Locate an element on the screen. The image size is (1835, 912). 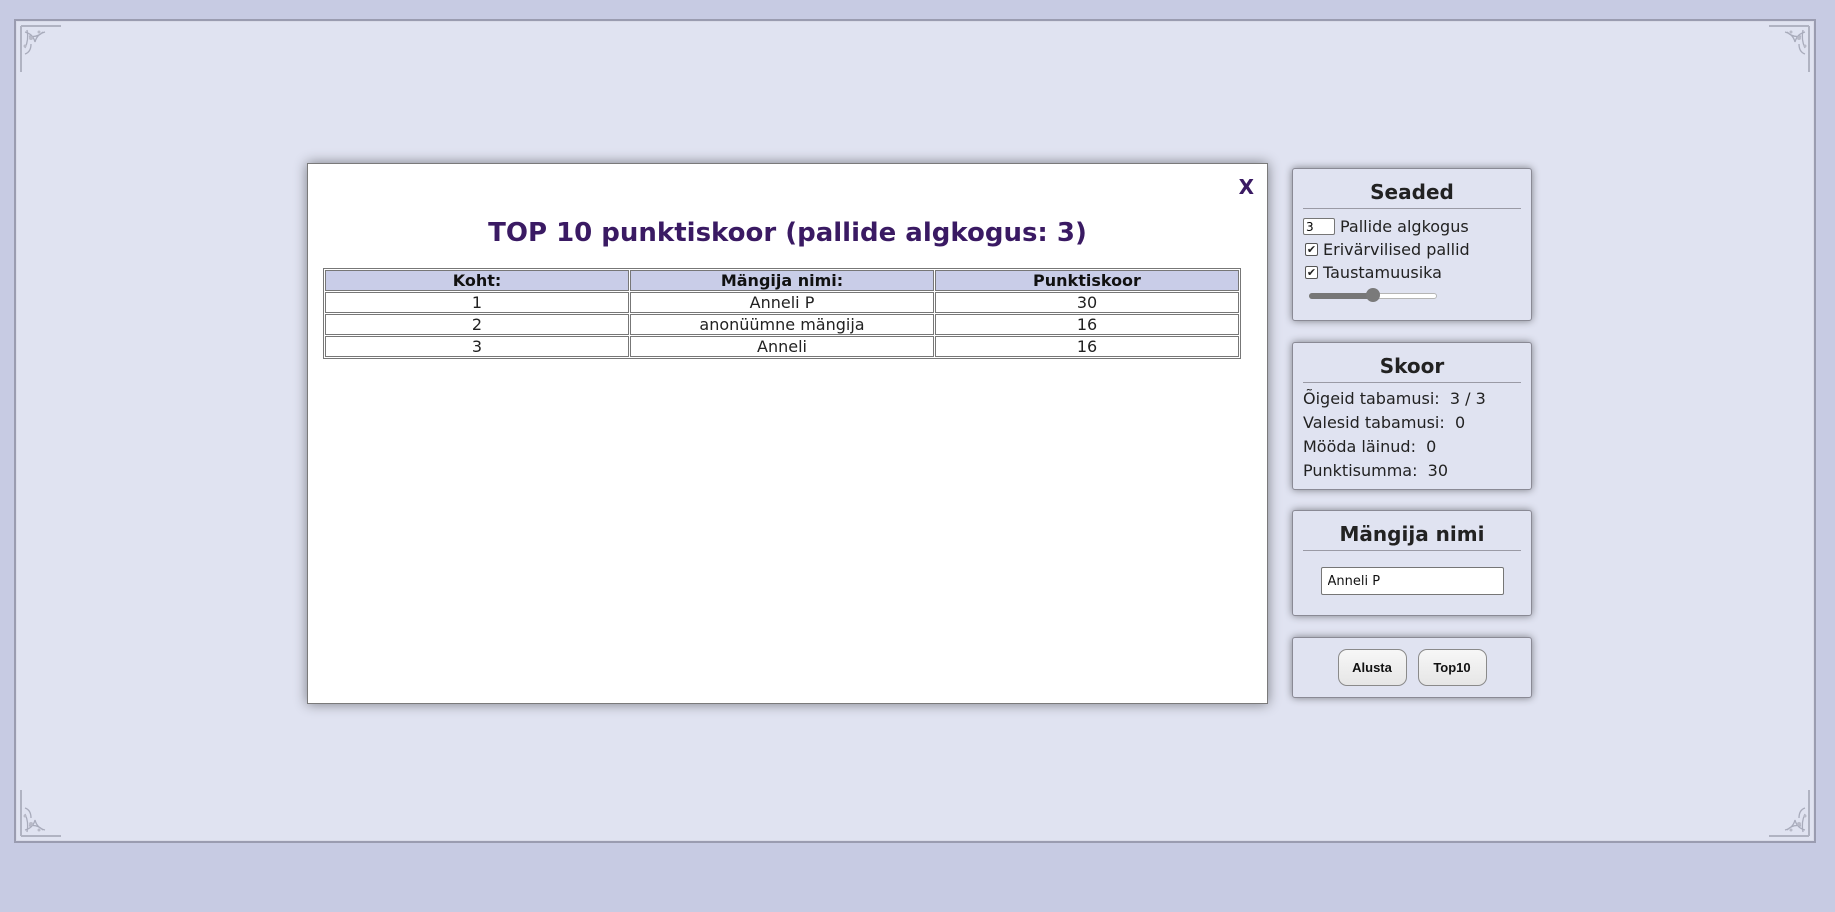
settings-title: Seaded is located at coordinates (1412, 194).